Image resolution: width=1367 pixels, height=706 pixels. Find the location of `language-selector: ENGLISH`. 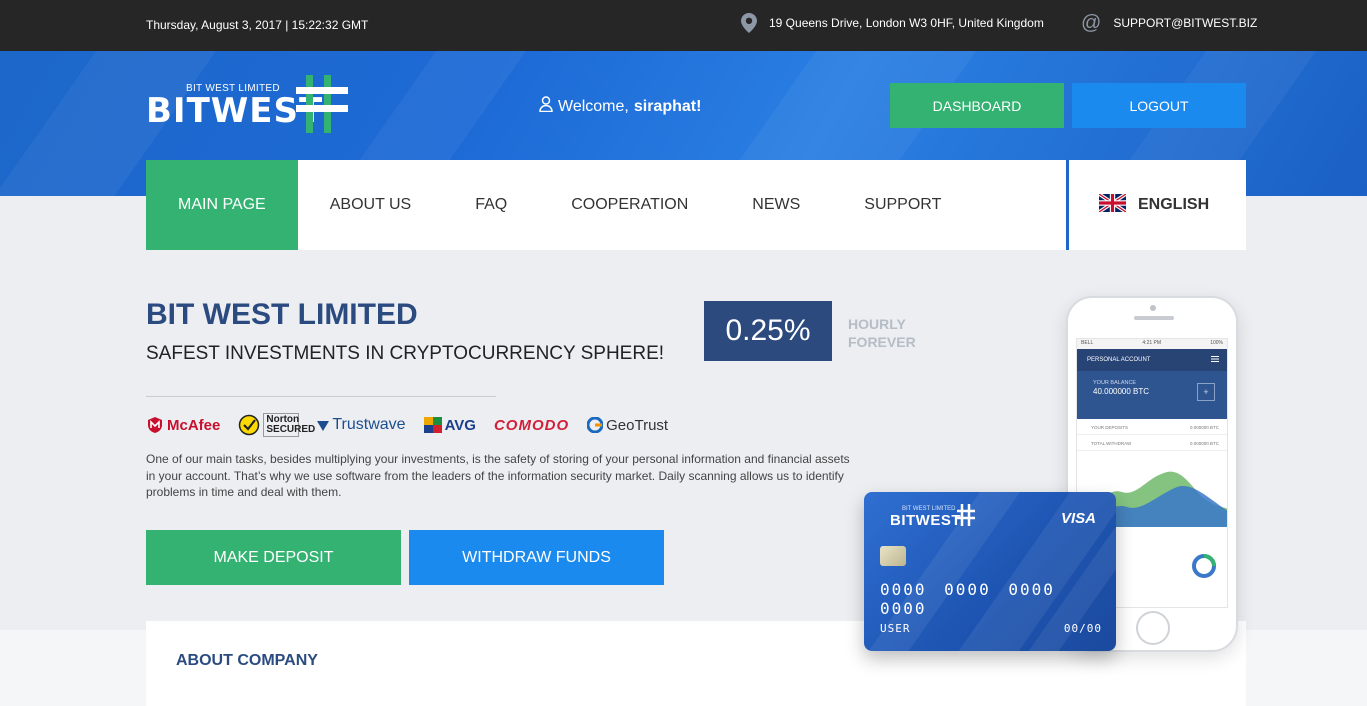

language-selector: ENGLISH is located at coordinates (1156, 205).